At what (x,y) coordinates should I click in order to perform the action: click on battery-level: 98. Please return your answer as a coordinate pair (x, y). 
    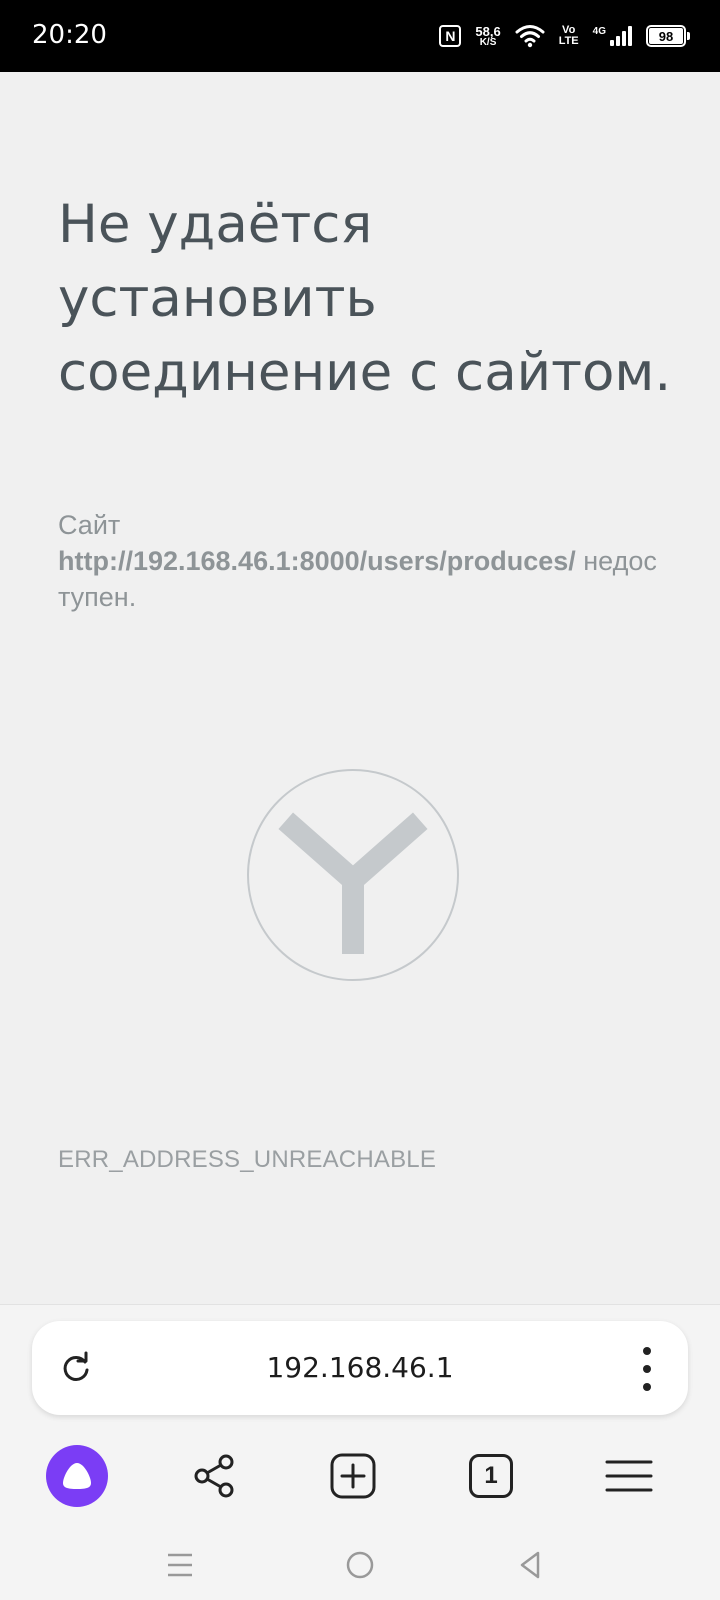
    Looking at the image, I should click on (666, 36).